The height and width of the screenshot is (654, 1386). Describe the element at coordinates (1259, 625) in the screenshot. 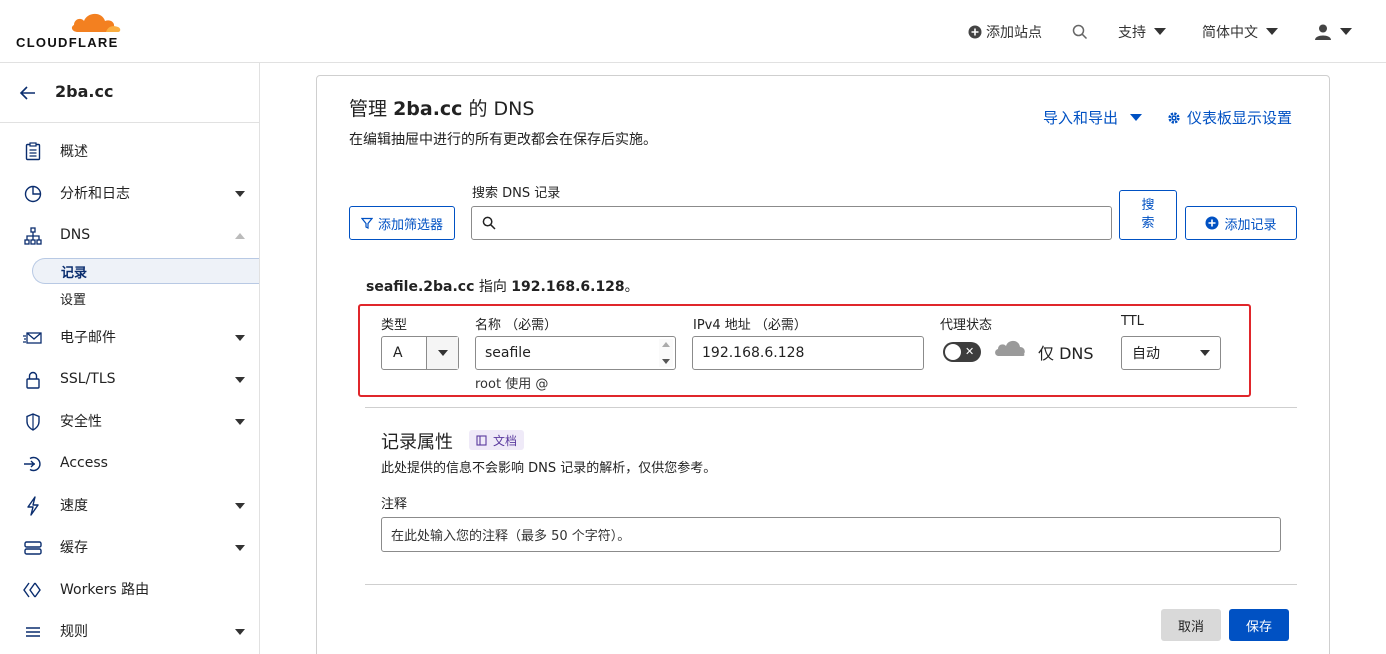

I see `save-button: 保存` at that location.